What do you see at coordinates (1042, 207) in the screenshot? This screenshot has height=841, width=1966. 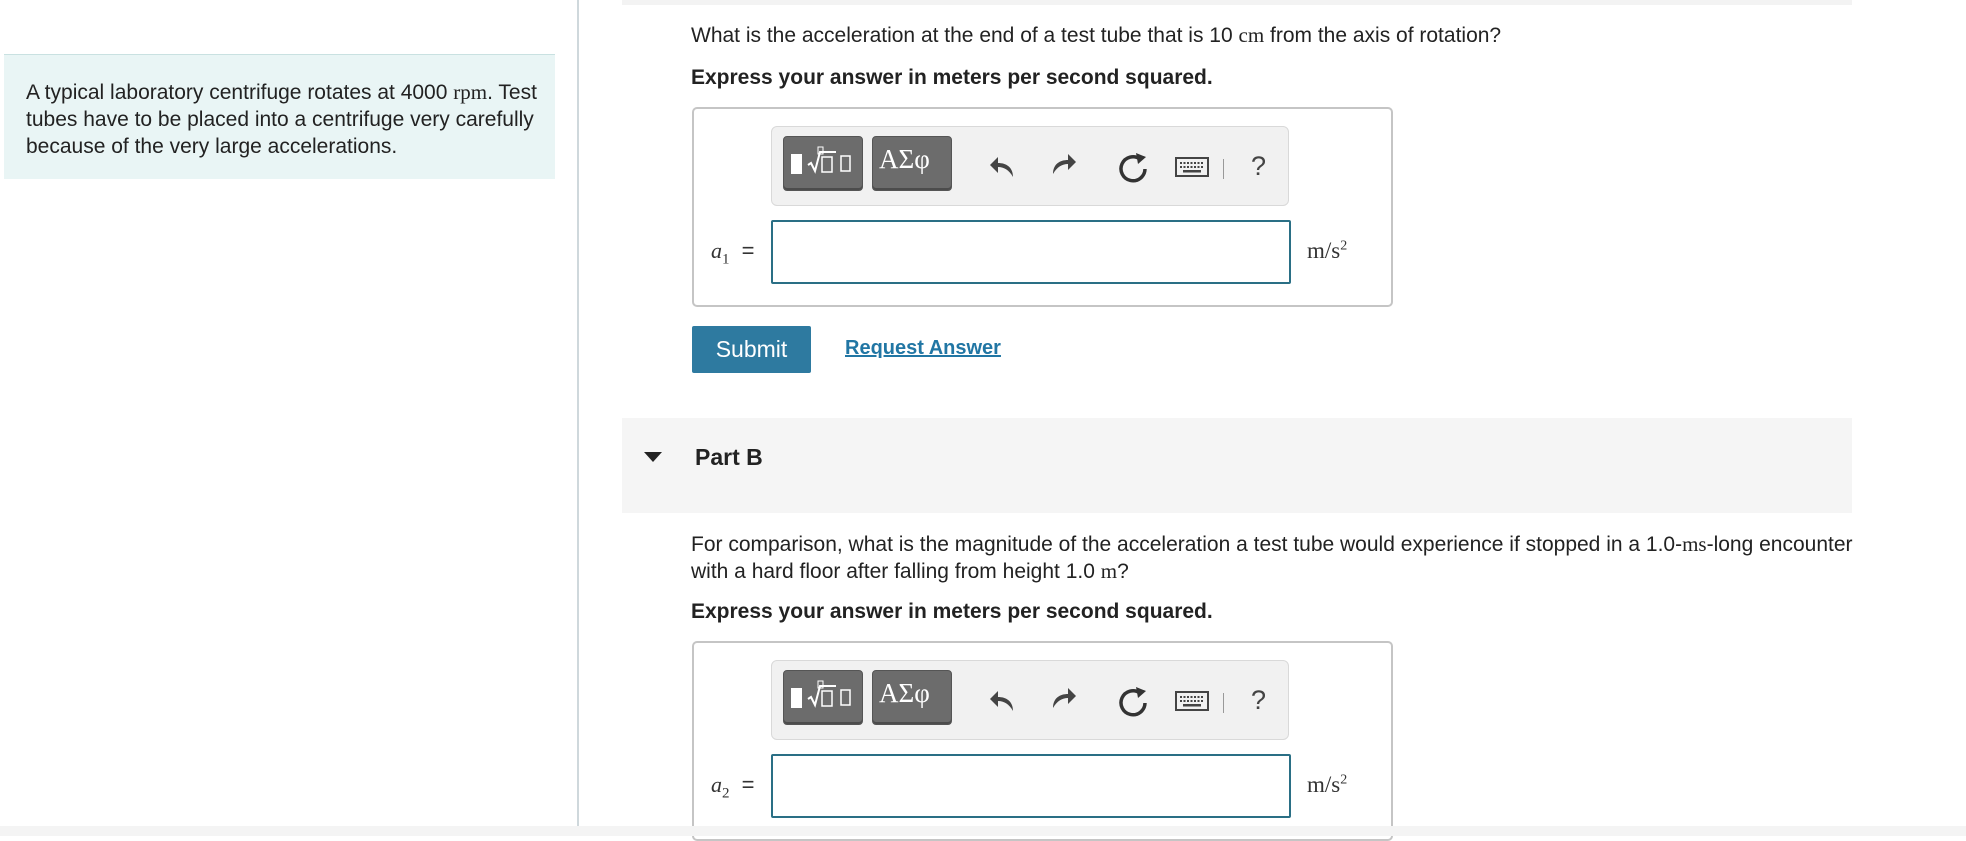 I see `part-a-answer-box: ΑΣφ ? a1 = m/s2` at bounding box center [1042, 207].